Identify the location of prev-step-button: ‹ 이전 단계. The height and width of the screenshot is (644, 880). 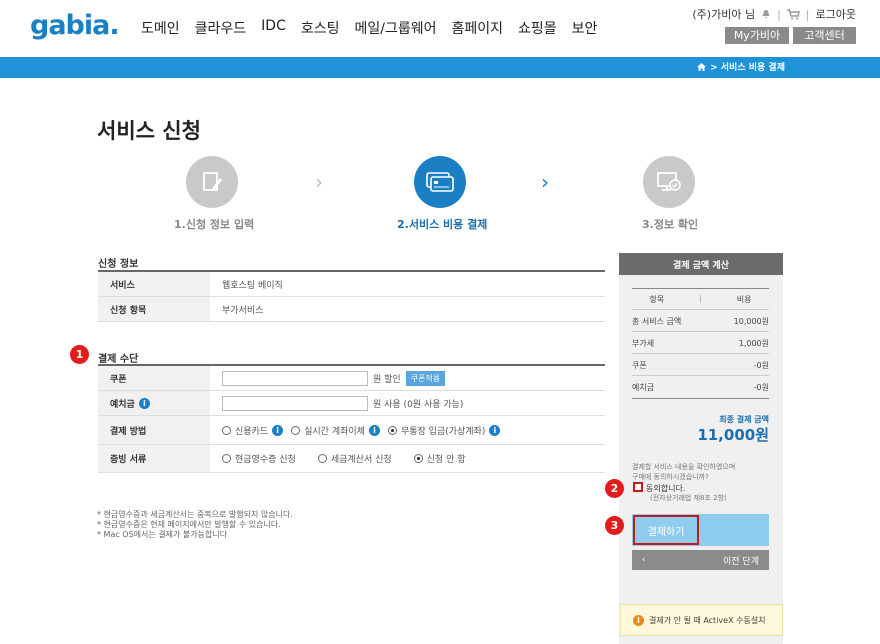
(700, 560).